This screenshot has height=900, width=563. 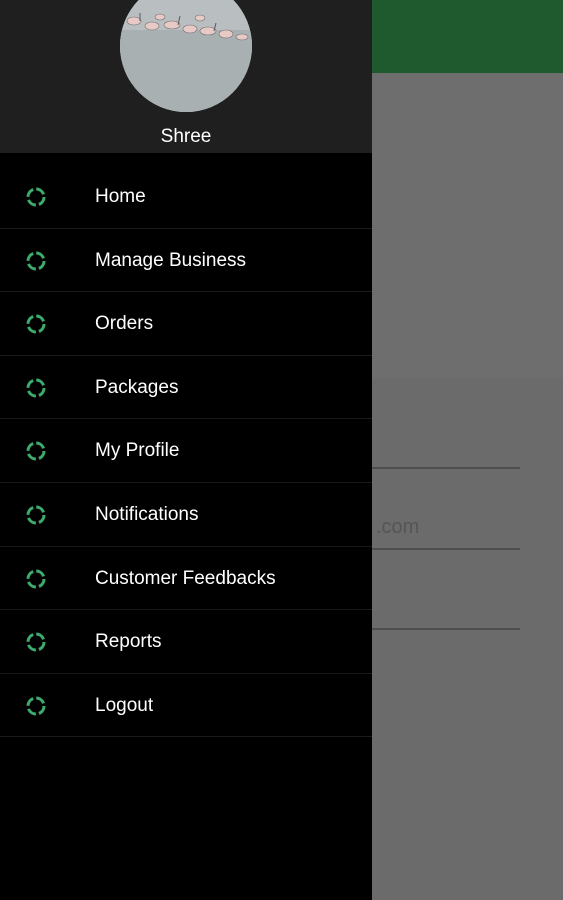 I want to click on menu-item-manage-business: Manage Business, so click(x=186, y=261).